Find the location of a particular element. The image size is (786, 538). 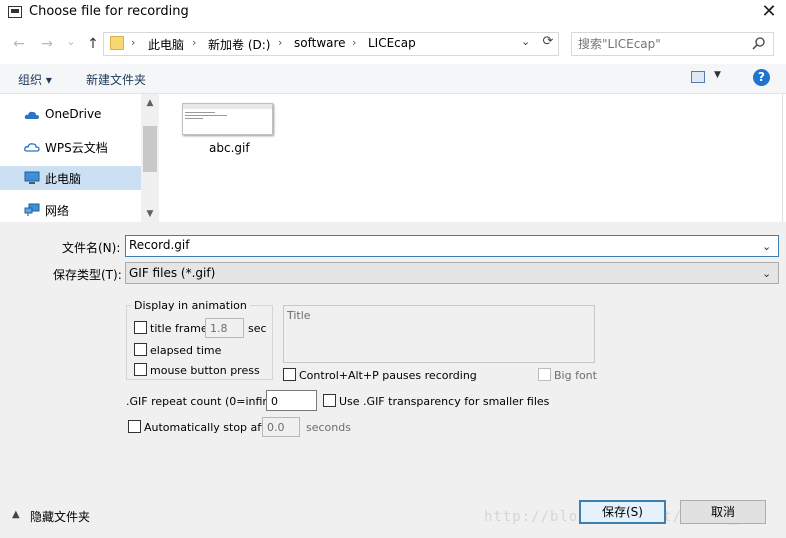

sidebar-item-onedrive: OneDrive is located at coordinates (70, 115).